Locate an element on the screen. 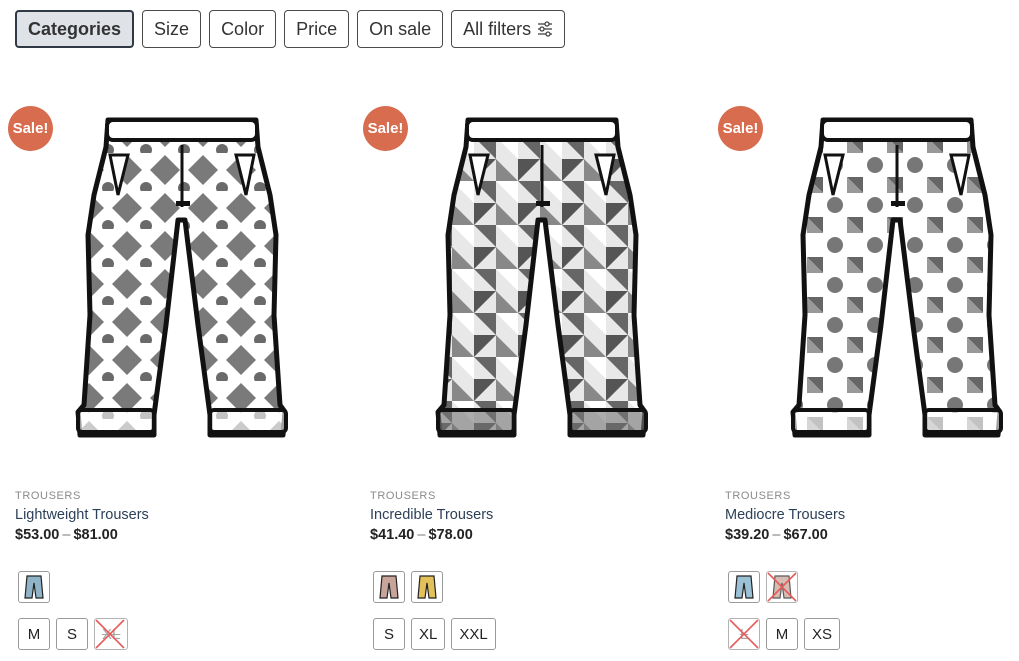 The width and height of the screenshot is (1019, 661). filter-price-button: Price is located at coordinates (317, 29).